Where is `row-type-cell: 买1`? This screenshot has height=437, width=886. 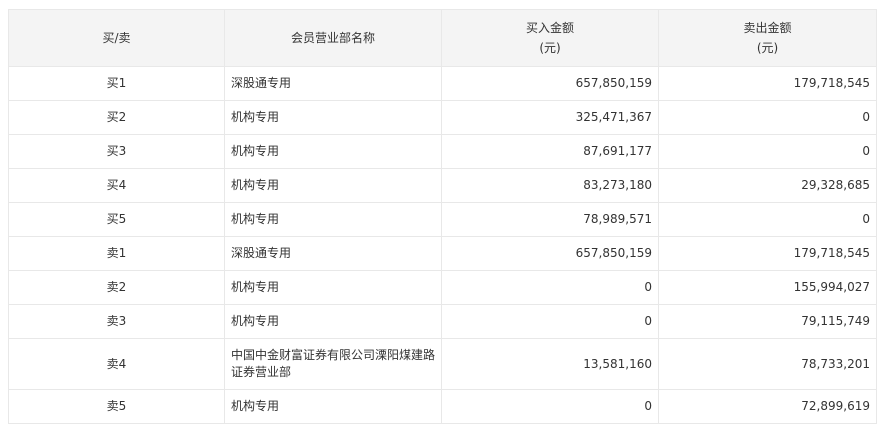 row-type-cell: 买1 is located at coordinates (116, 83).